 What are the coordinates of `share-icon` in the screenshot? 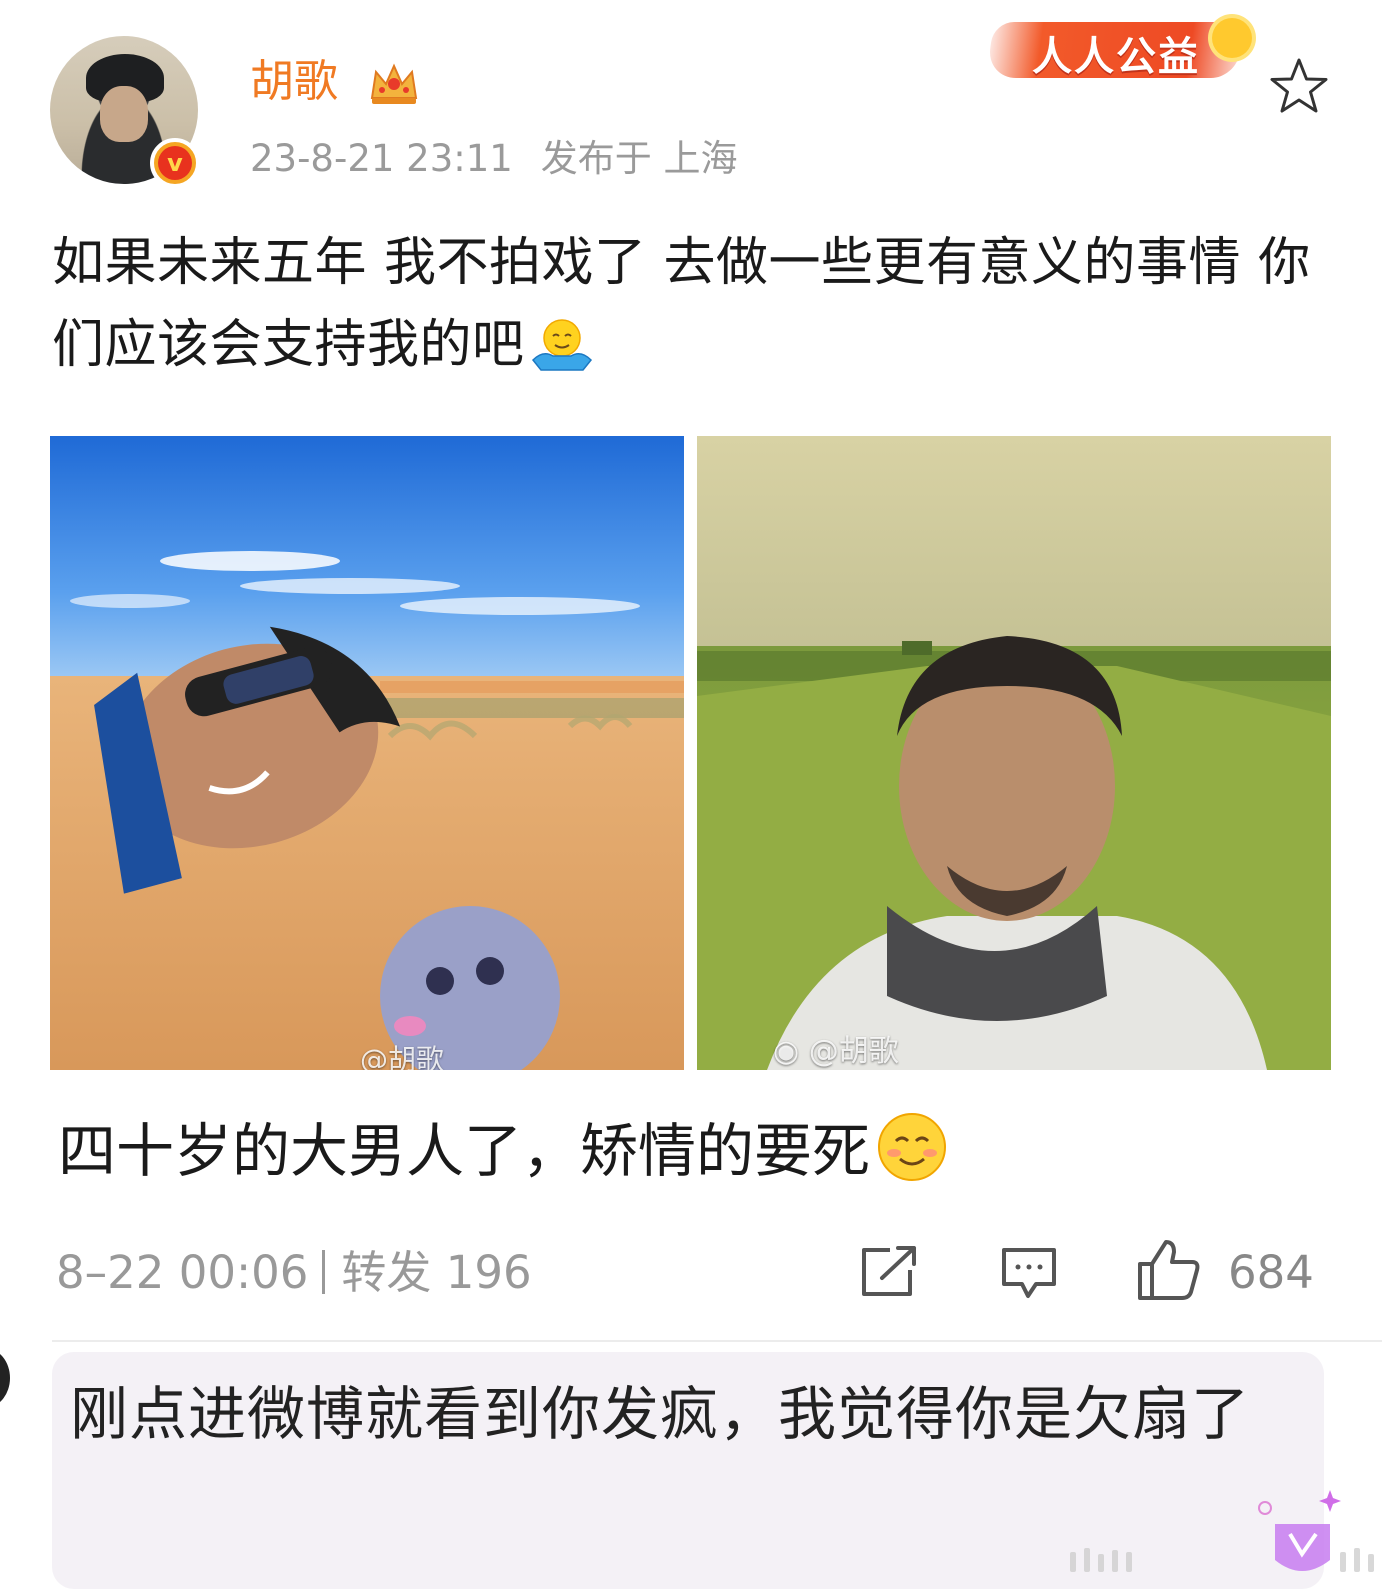 It's located at (889, 1272).